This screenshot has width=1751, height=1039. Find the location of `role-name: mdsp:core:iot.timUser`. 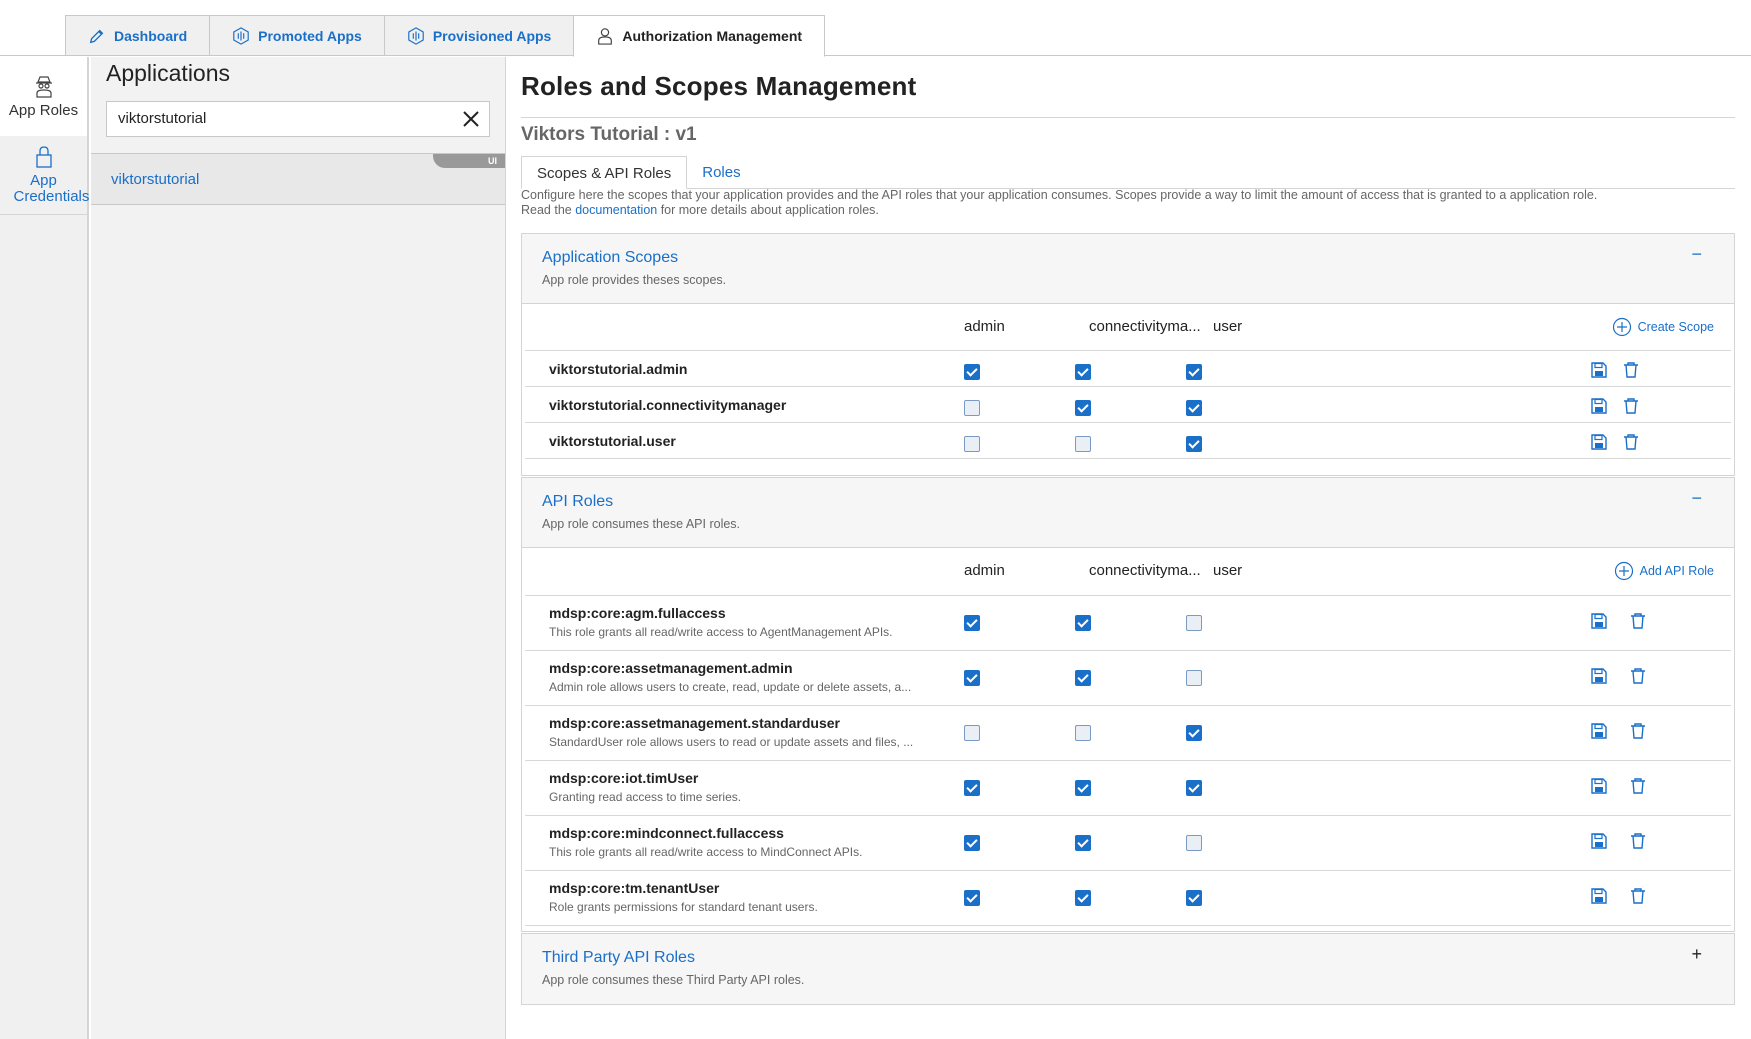

role-name: mdsp:core:iot.timUser is located at coordinates (624, 778).